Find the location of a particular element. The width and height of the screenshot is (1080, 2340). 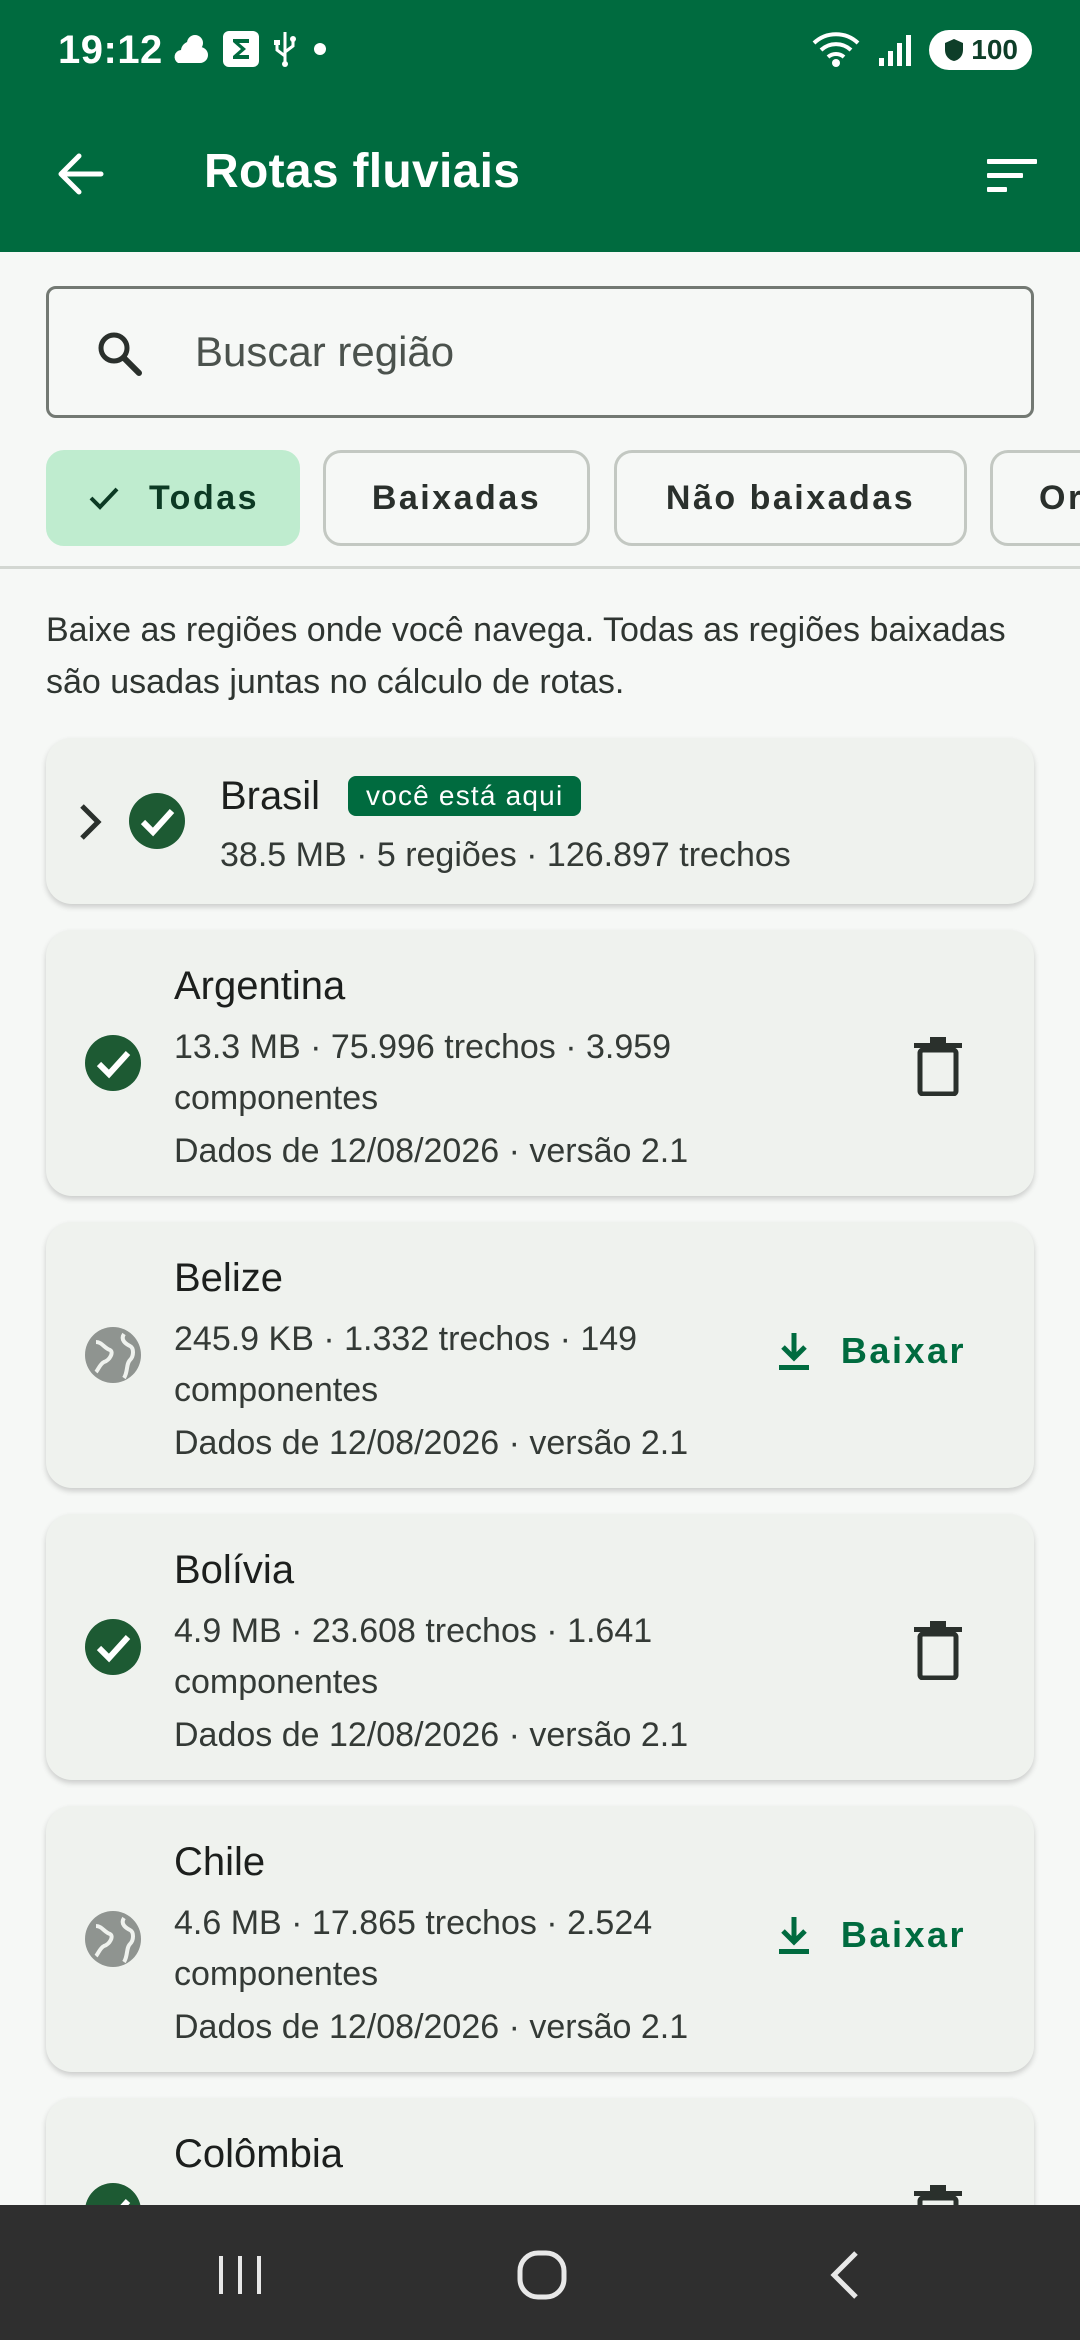

home-button is located at coordinates (542, 2275).